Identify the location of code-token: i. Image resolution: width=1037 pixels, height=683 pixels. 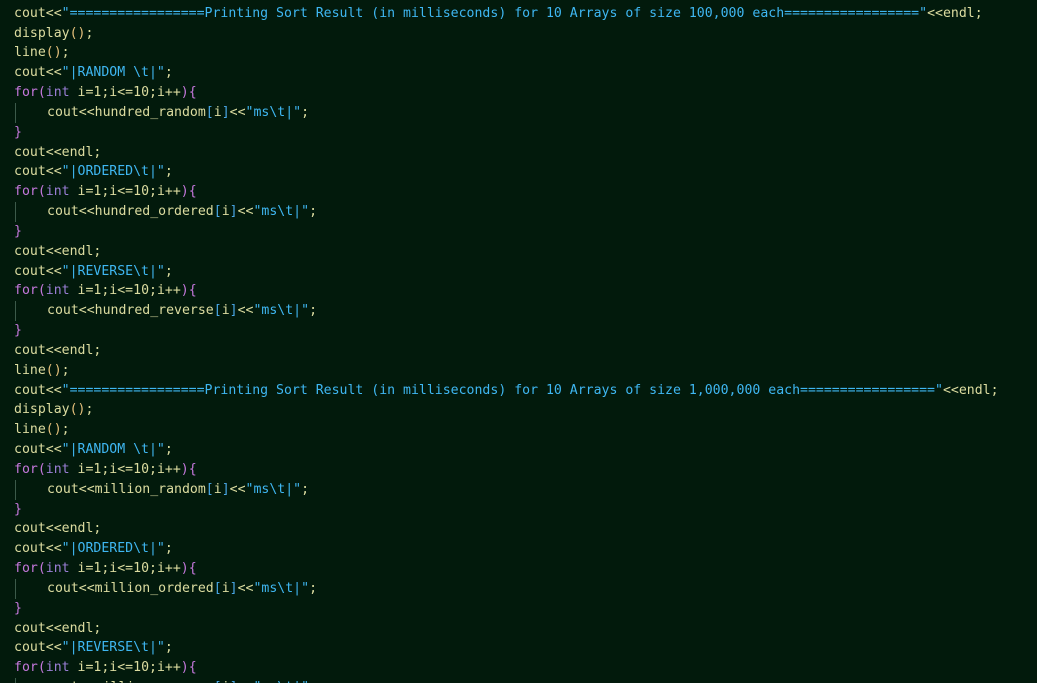
(217, 489).